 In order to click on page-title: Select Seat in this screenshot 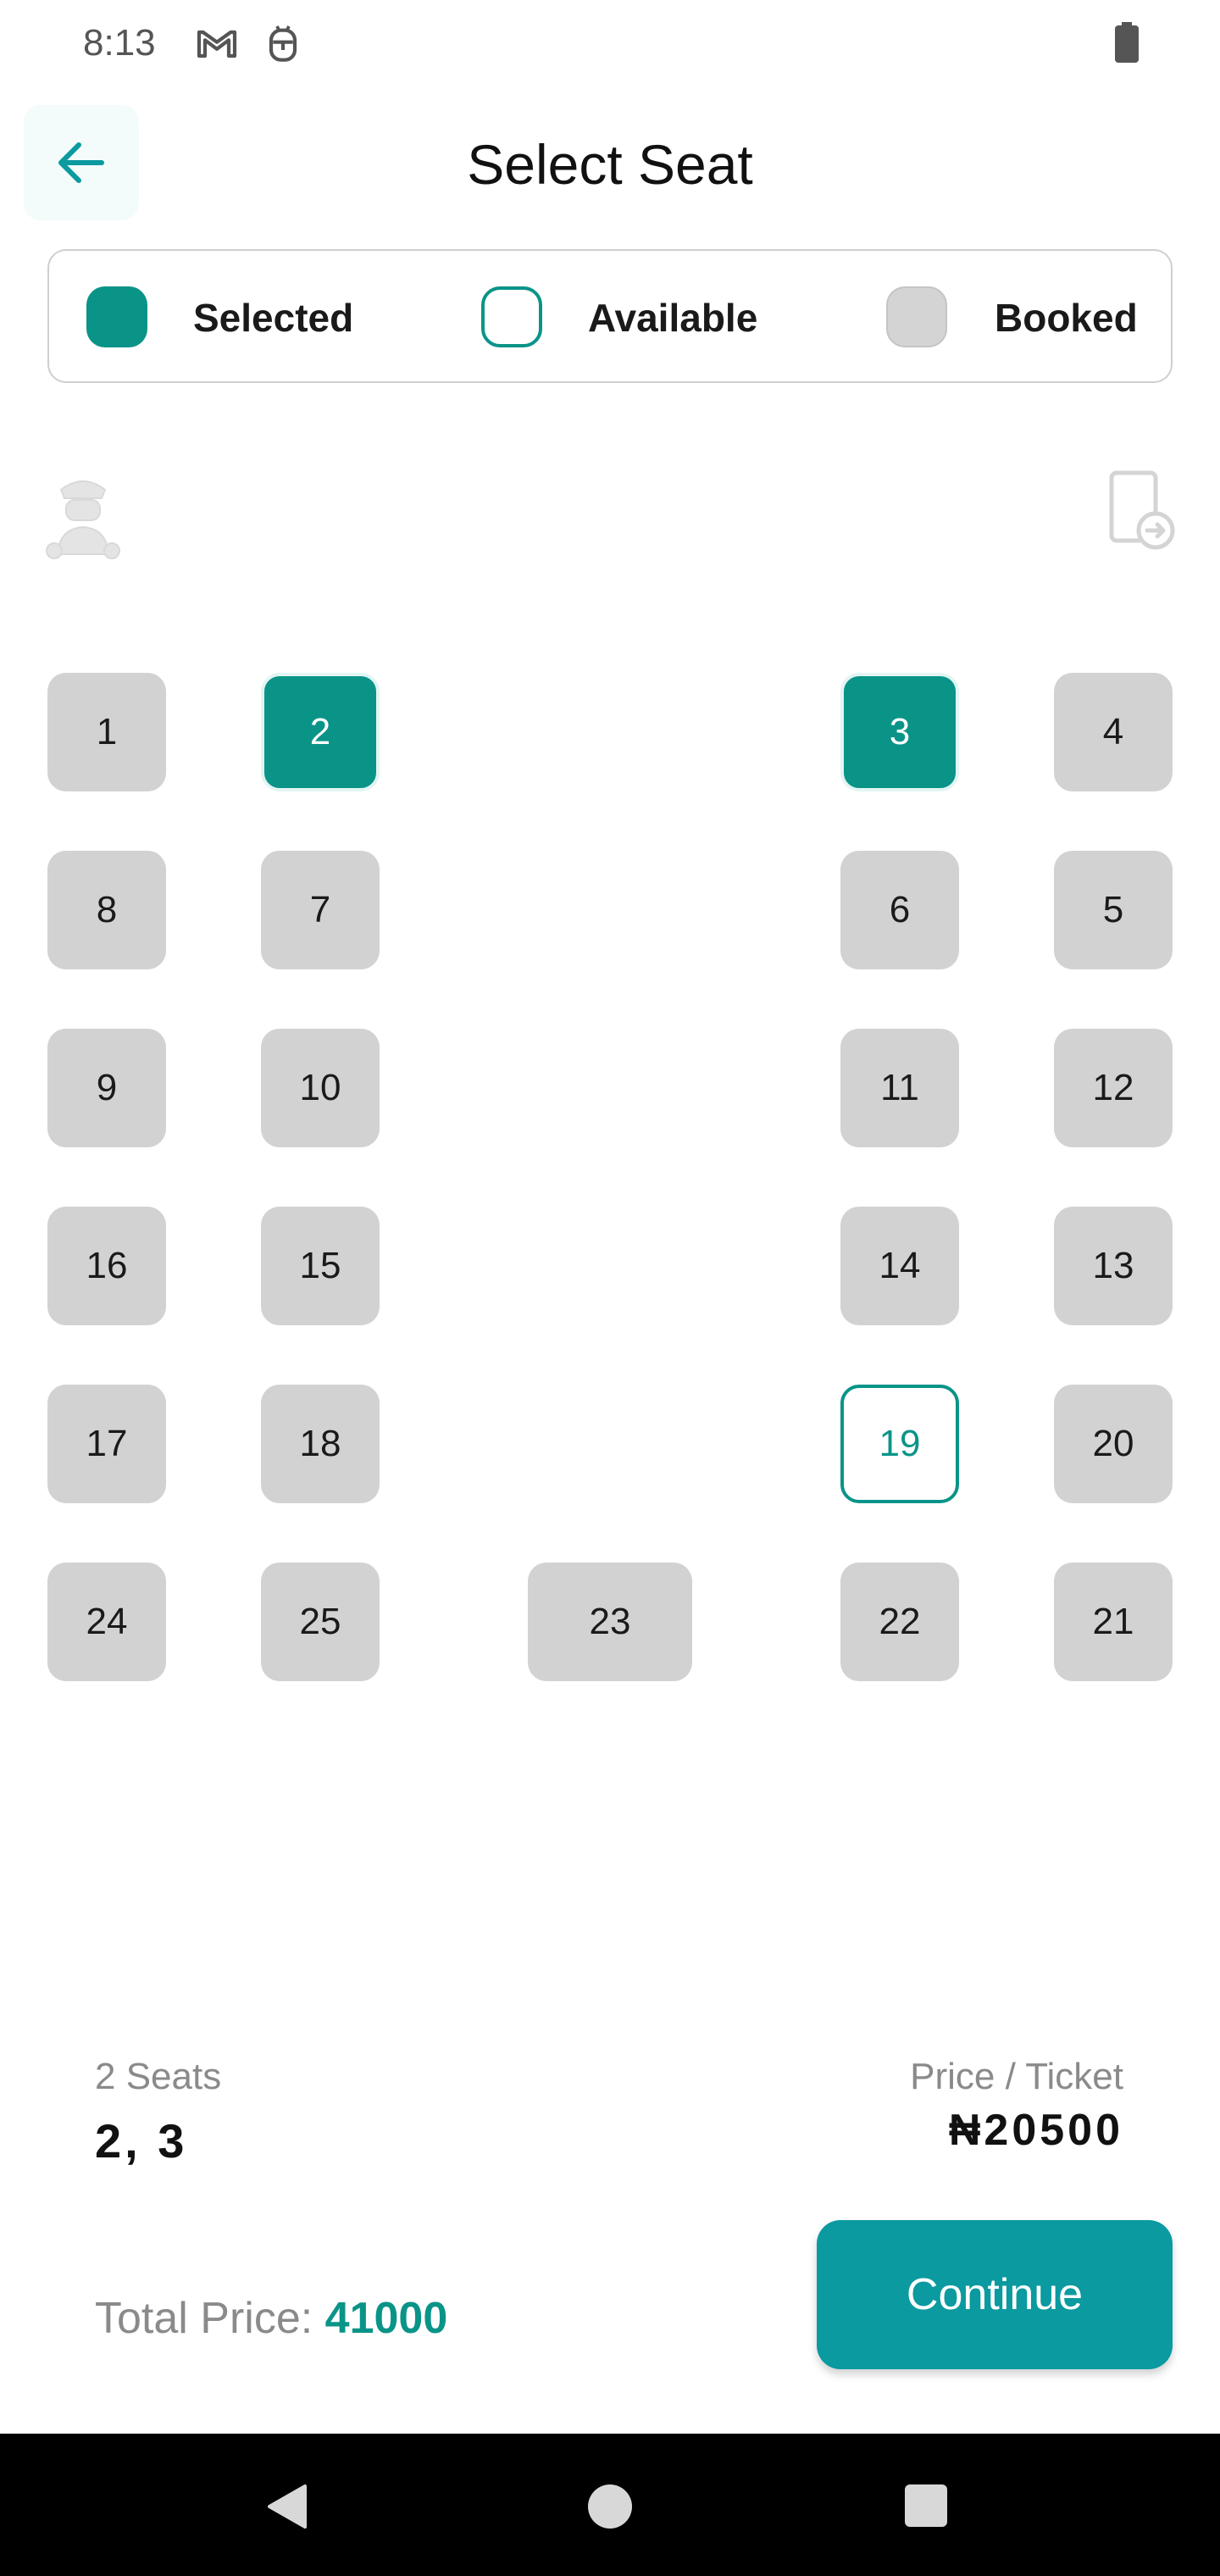, I will do `click(610, 164)`.